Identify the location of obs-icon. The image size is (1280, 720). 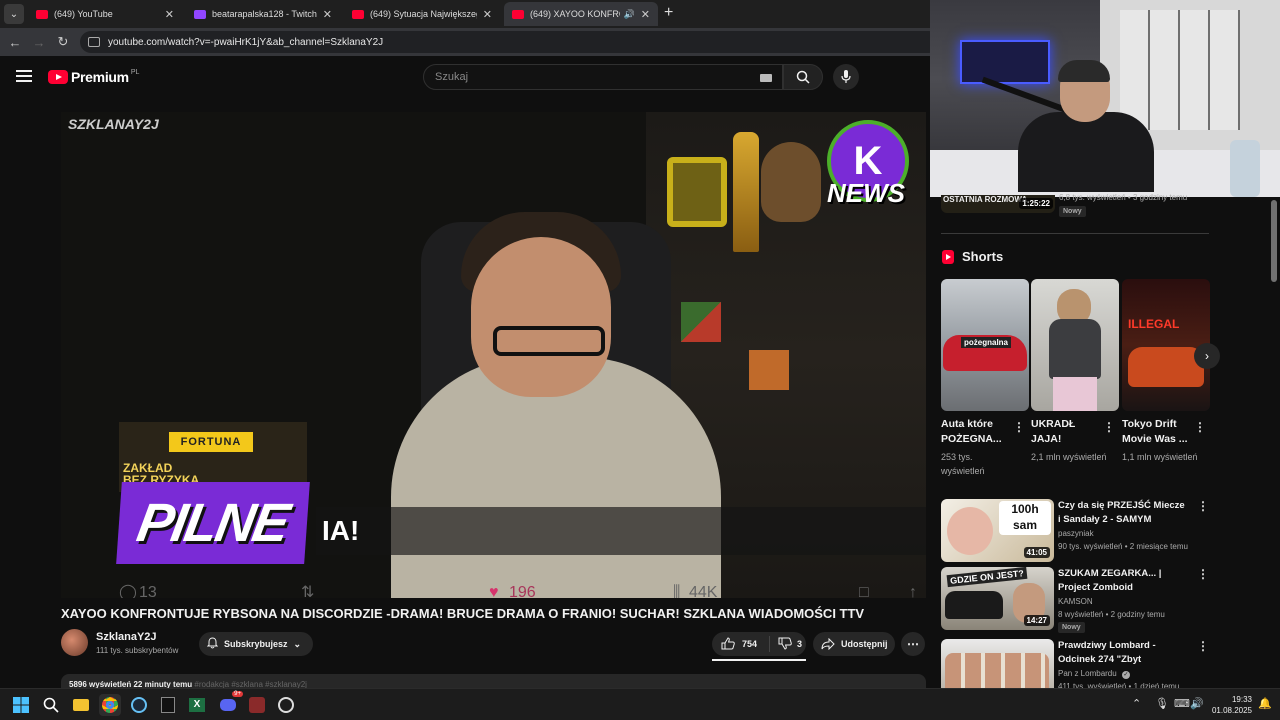
(286, 705).